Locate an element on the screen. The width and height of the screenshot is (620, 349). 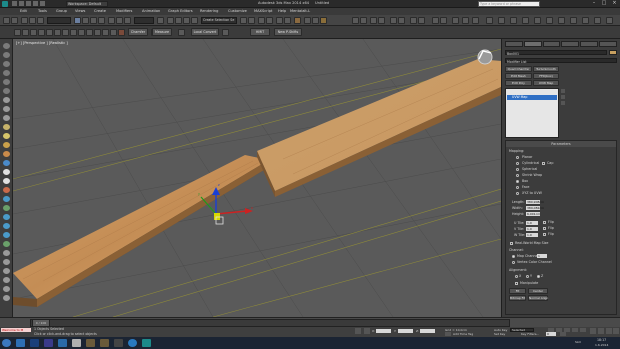
utilities-tab-icon is located at coordinates (608, 44).